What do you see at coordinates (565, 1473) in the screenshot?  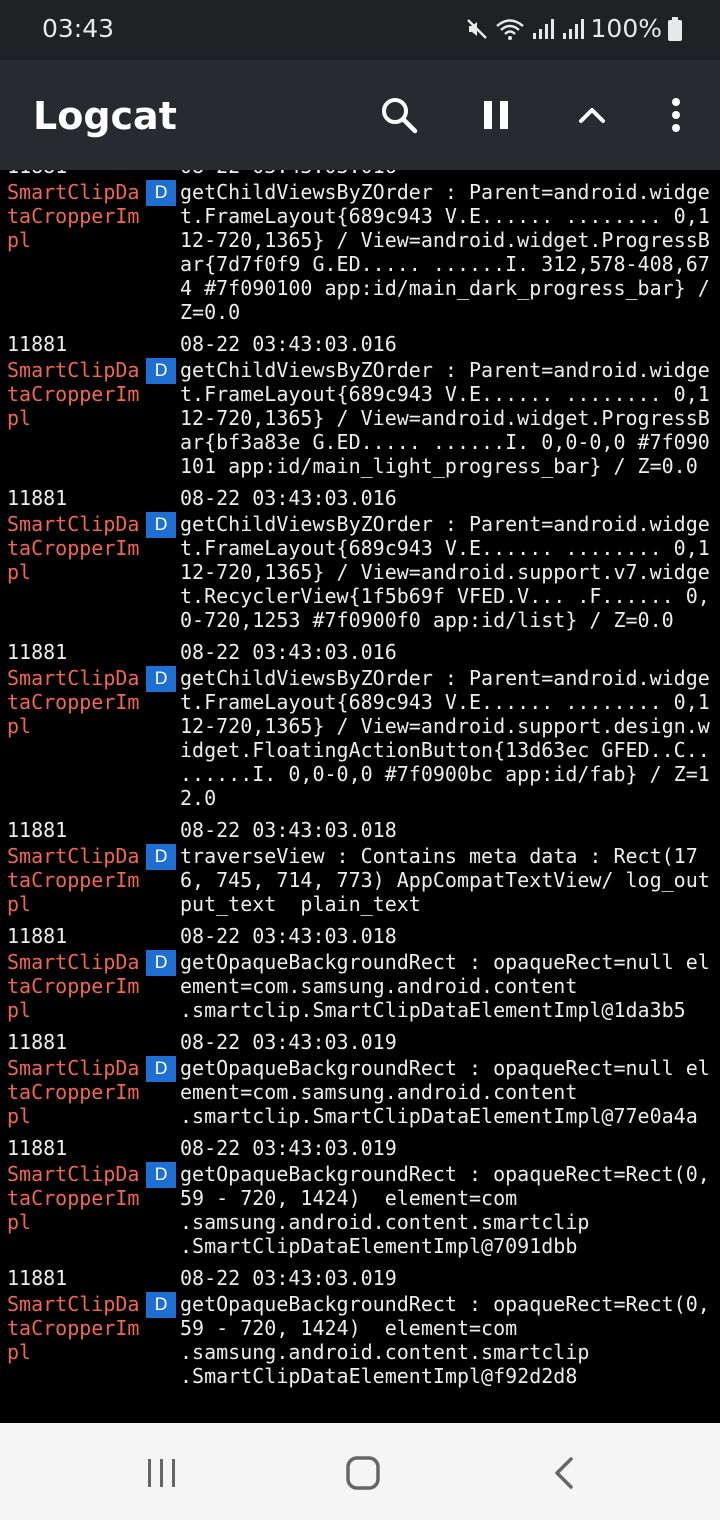 I see `back-icon` at bounding box center [565, 1473].